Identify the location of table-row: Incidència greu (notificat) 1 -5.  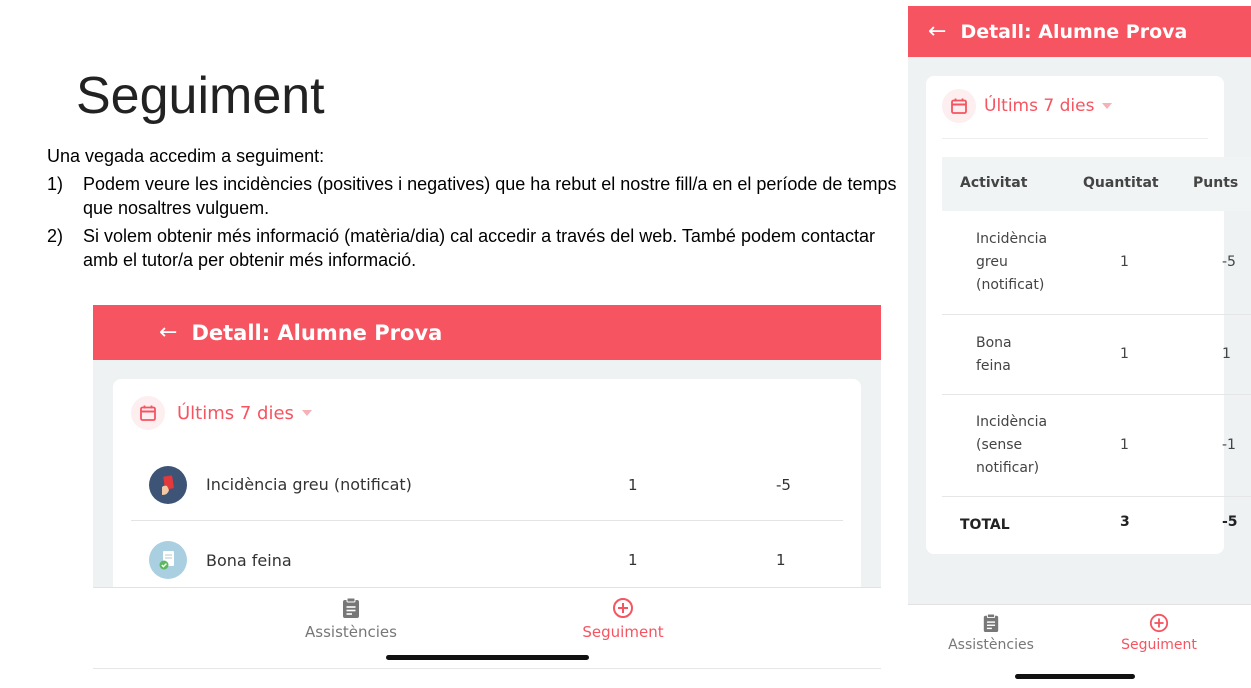
(1096, 263).